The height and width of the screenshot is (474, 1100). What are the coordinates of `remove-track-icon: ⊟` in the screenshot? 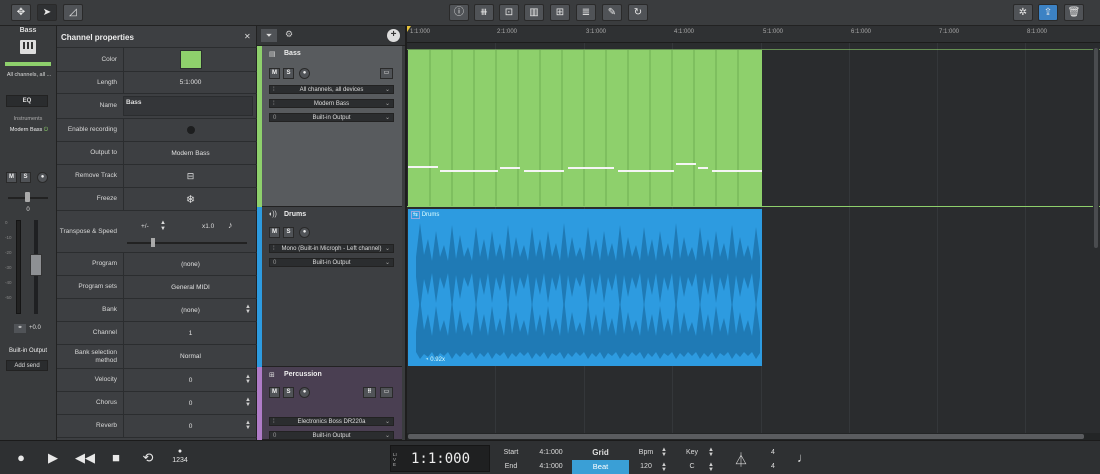 It's located at (191, 176).